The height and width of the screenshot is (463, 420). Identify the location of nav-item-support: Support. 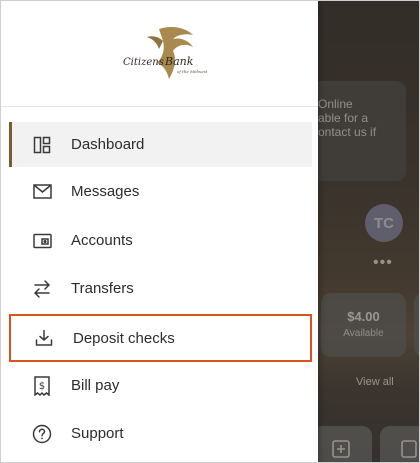
(160, 433).